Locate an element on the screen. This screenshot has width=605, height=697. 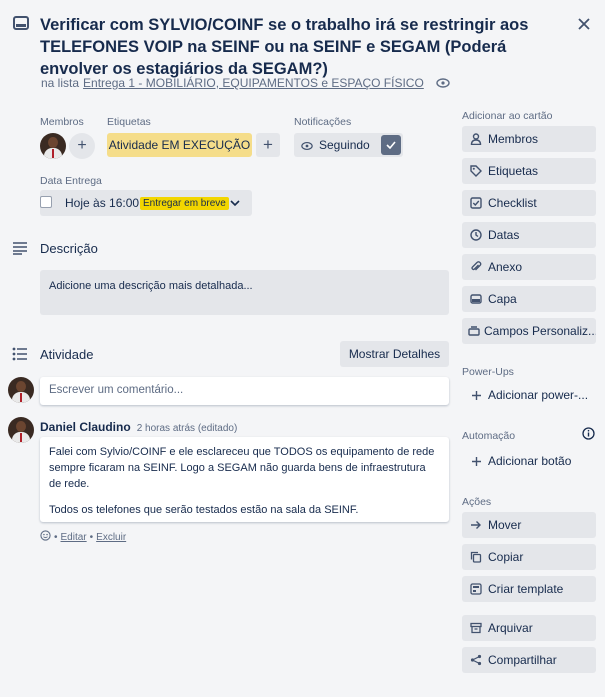
add-to-card-heading: Adicionar ao cartão is located at coordinates (507, 116).